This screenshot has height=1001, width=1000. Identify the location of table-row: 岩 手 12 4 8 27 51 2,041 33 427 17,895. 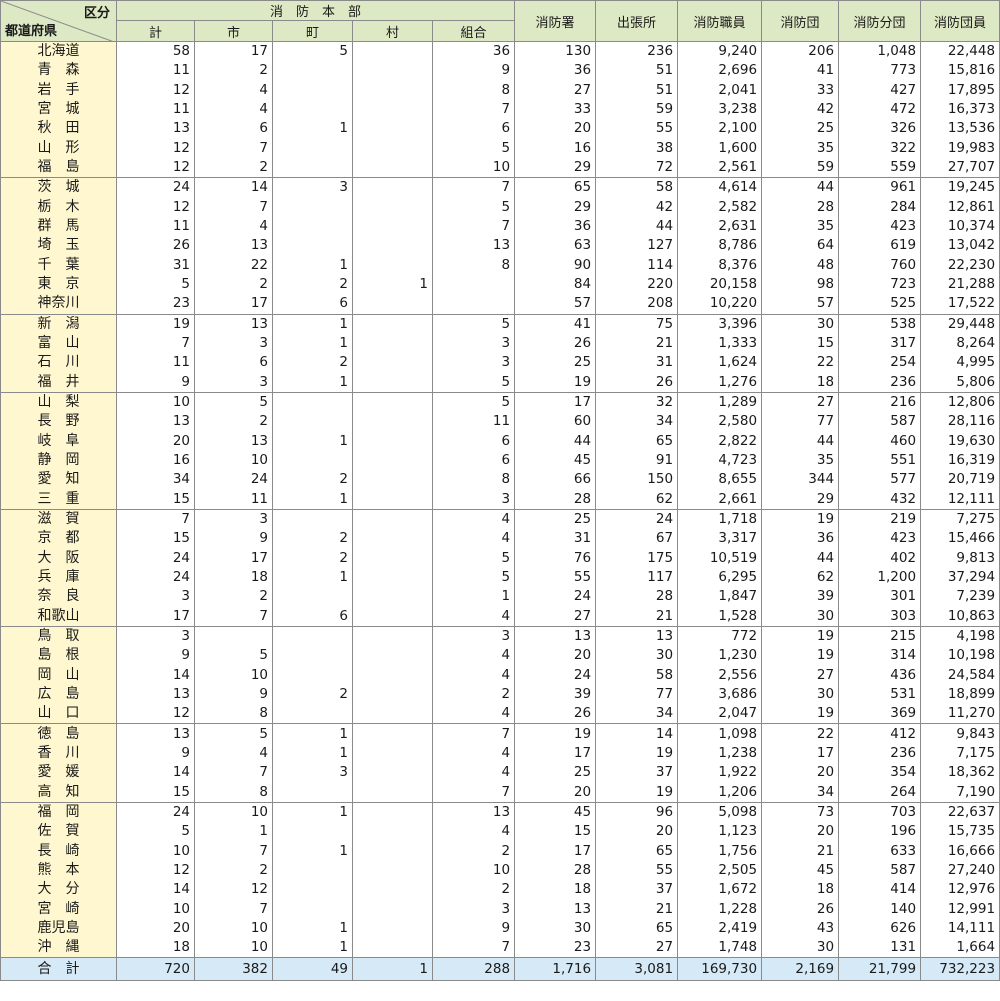
(500, 90).